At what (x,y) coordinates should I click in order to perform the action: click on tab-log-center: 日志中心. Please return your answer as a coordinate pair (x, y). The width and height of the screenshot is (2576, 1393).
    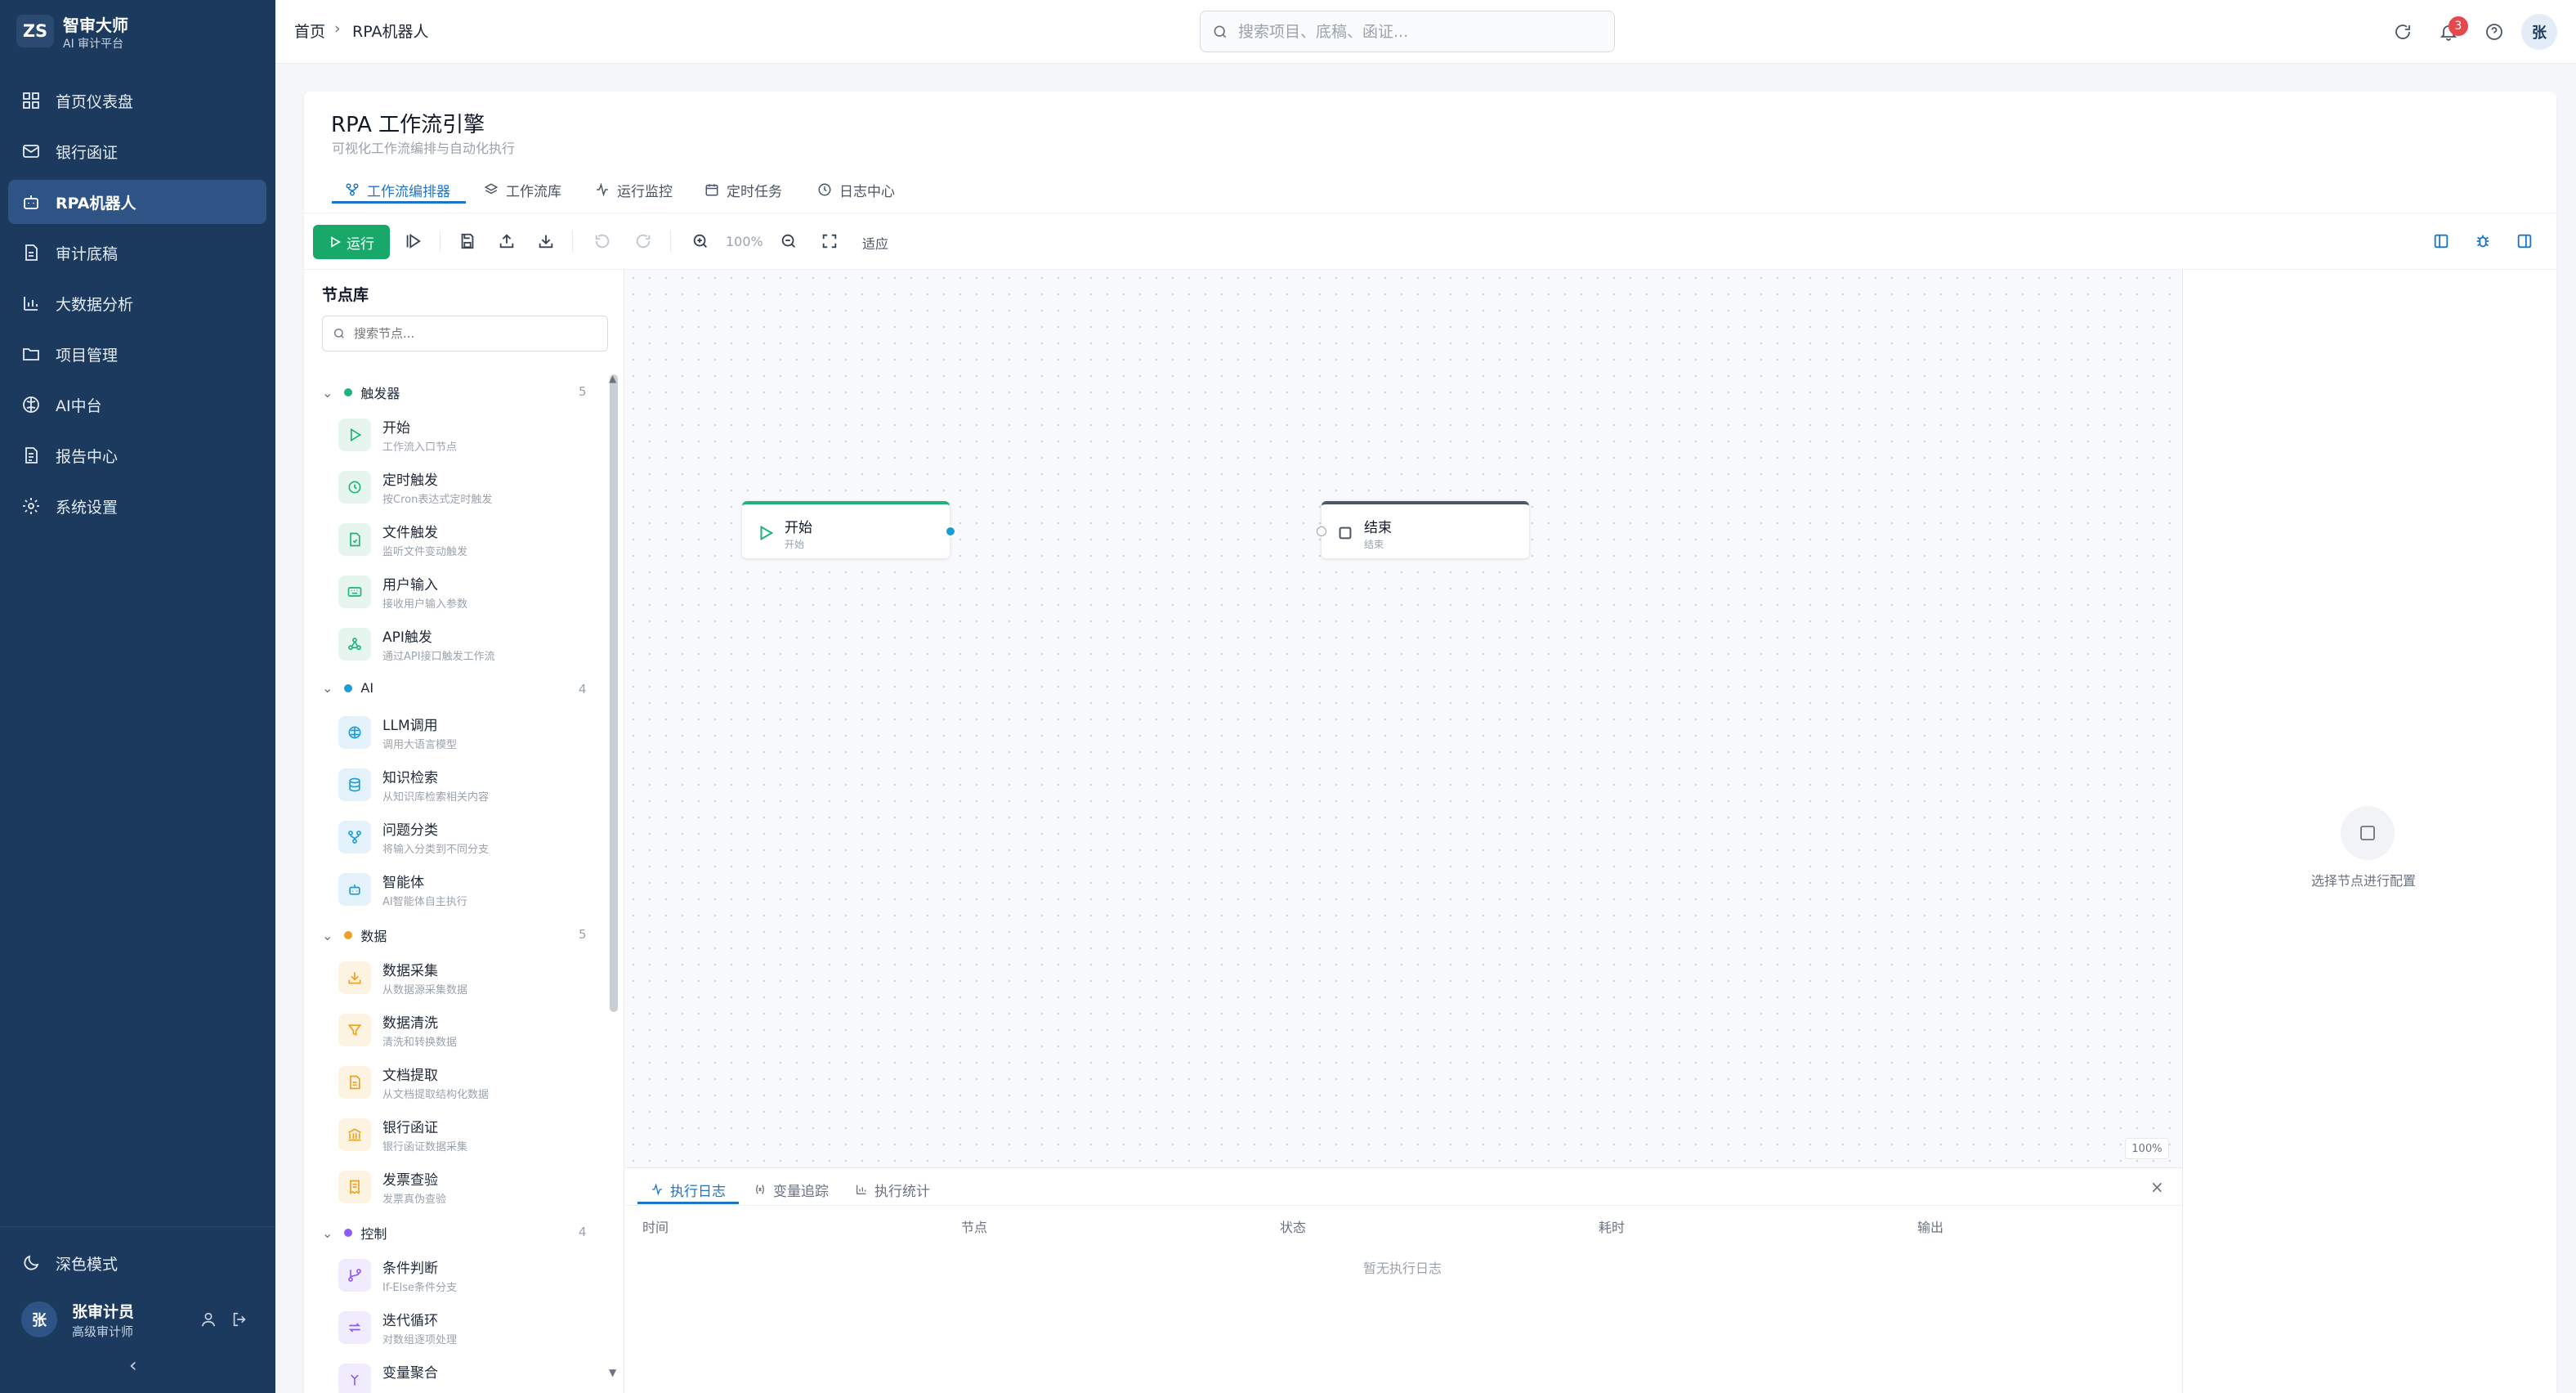
    Looking at the image, I should click on (856, 190).